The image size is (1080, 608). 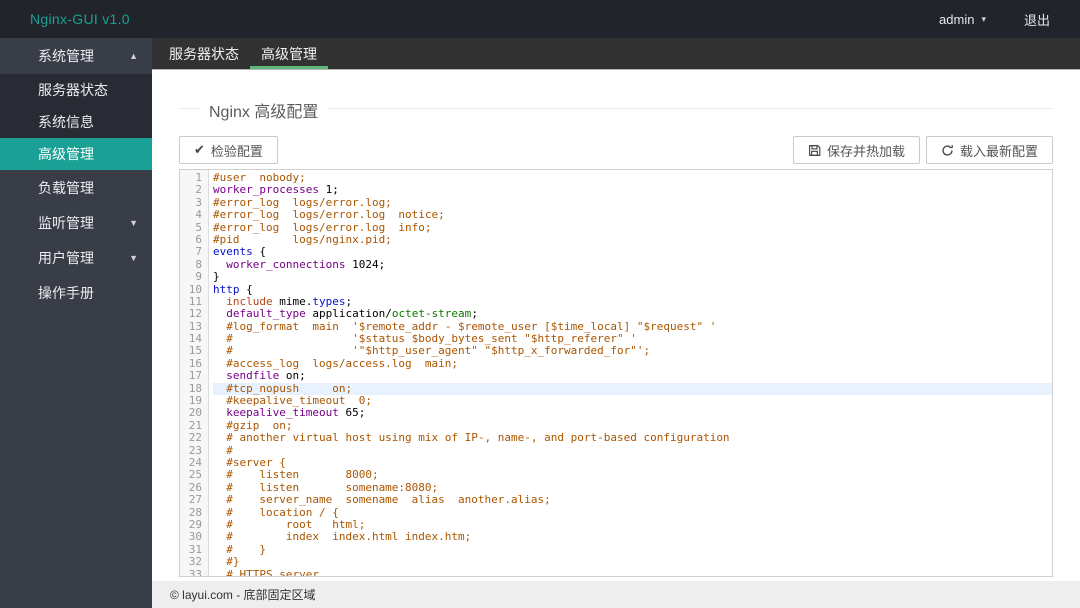 I want to click on line-number: 12, so click(x=195, y=314).